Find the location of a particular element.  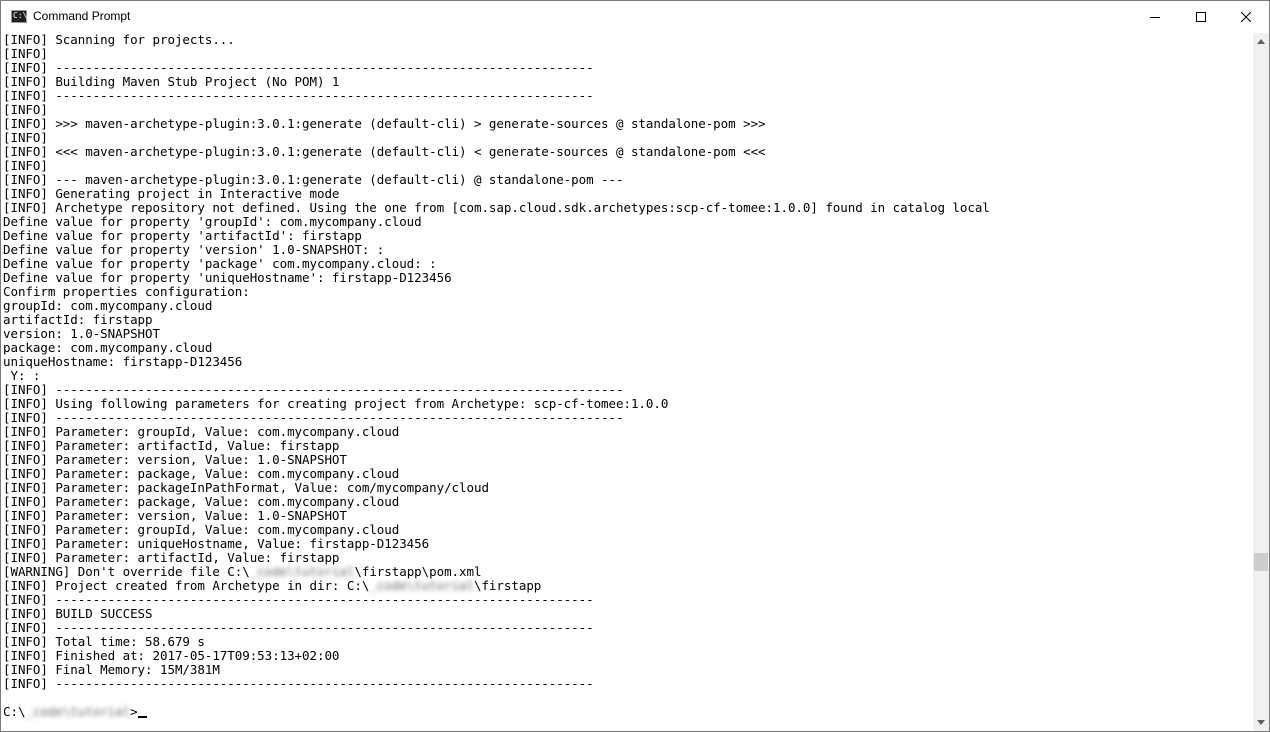

console-text: artifactId: firstapp is located at coordinates (78, 319).